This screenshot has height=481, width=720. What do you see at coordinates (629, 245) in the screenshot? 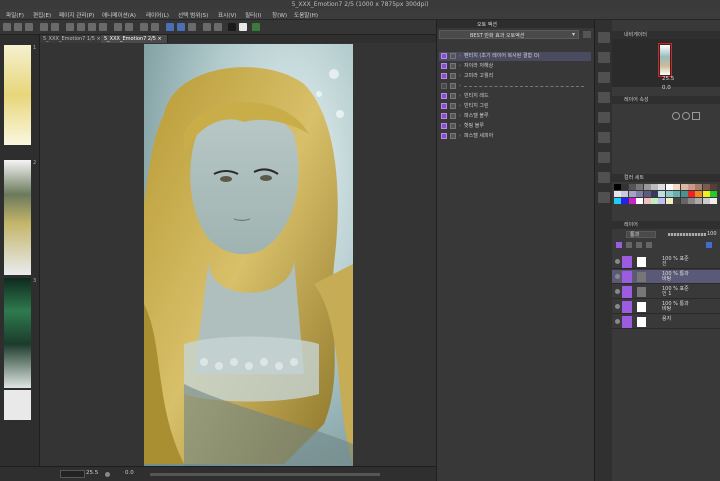
I see `lock-layer-icon` at bounding box center [629, 245].